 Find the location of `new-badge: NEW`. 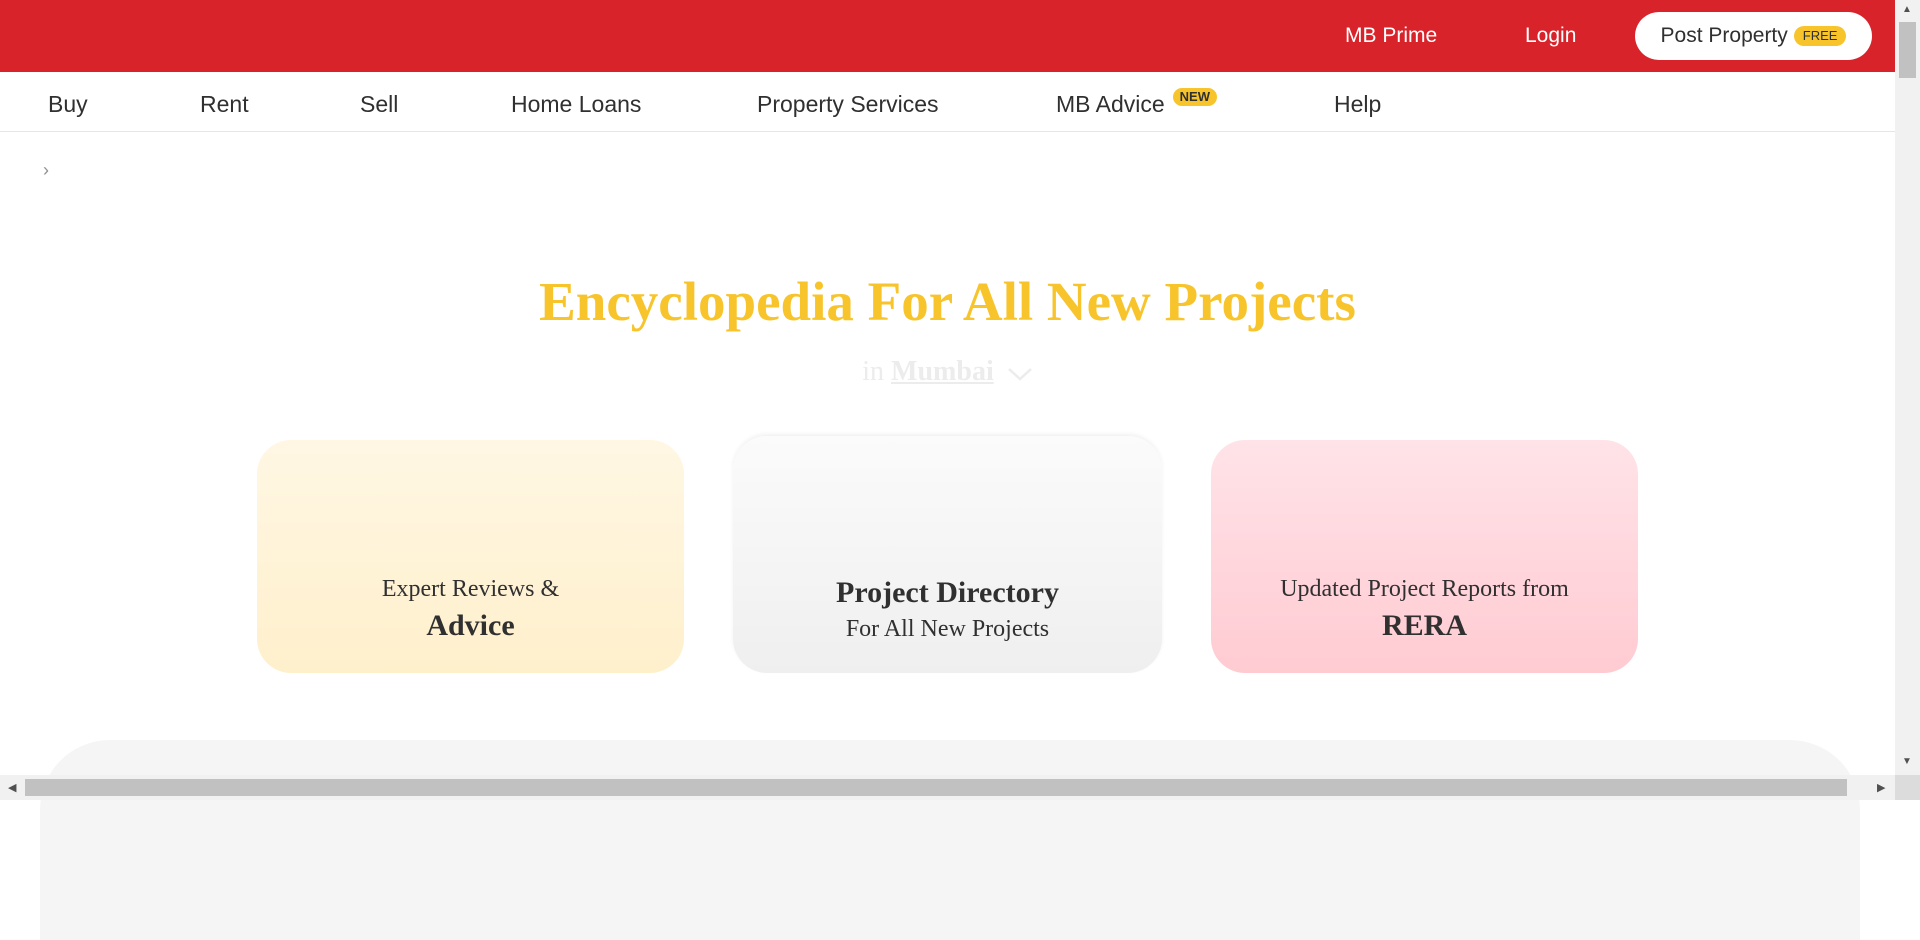

new-badge: NEW is located at coordinates (1194, 97).